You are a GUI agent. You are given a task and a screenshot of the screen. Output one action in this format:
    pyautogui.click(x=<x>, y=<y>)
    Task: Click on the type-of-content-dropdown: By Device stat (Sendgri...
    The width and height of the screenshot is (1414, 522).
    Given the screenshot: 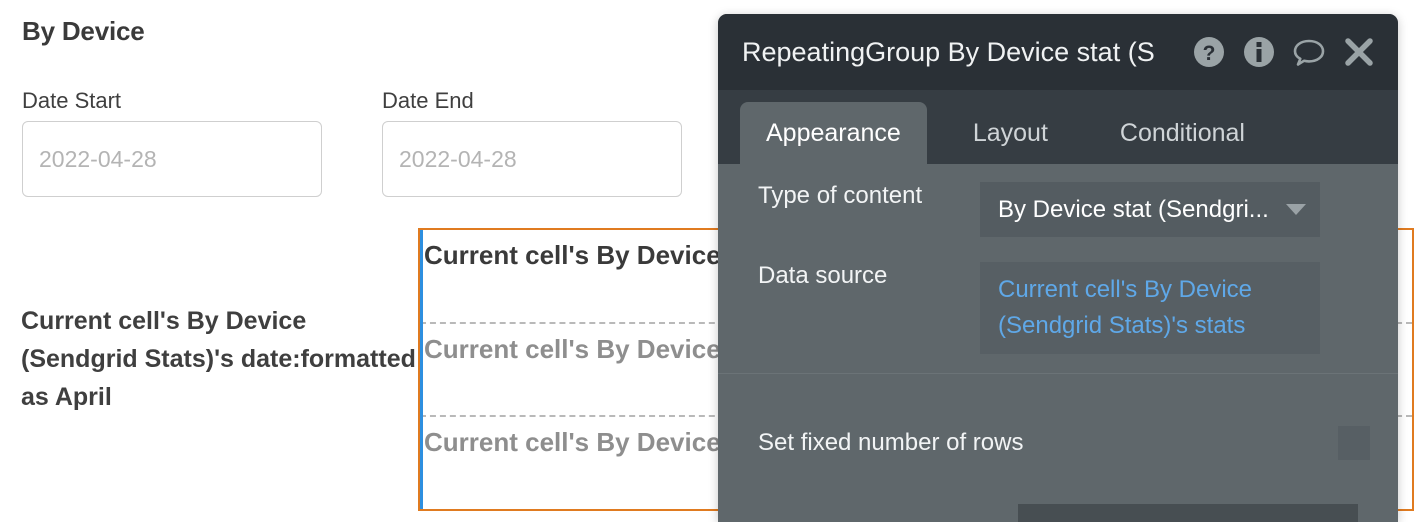 What is the action you would take?
    pyautogui.click(x=1150, y=209)
    